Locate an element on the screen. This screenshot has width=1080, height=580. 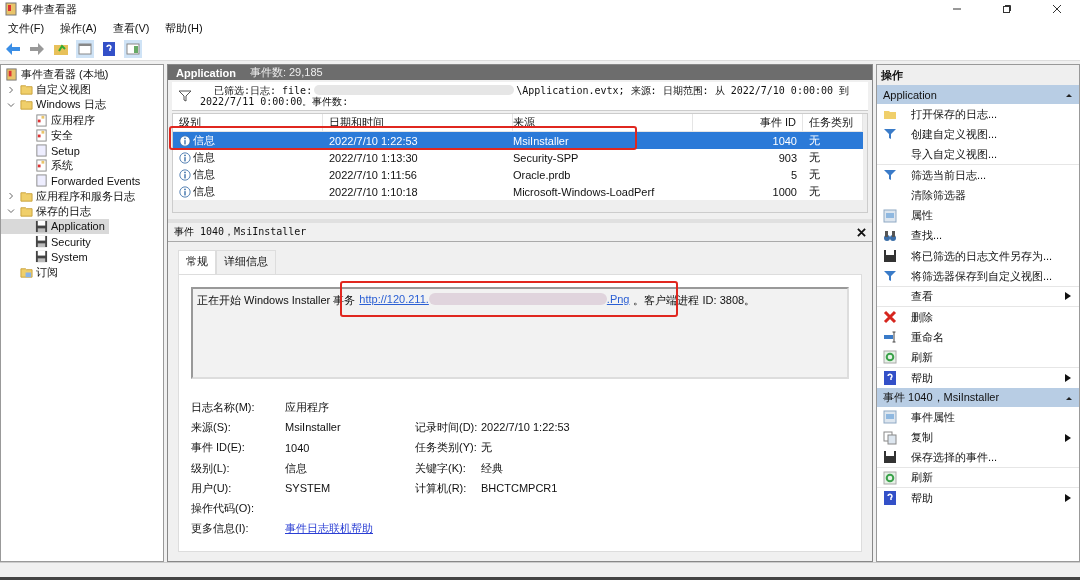
folder-icon is located at coordinates (26, 105).